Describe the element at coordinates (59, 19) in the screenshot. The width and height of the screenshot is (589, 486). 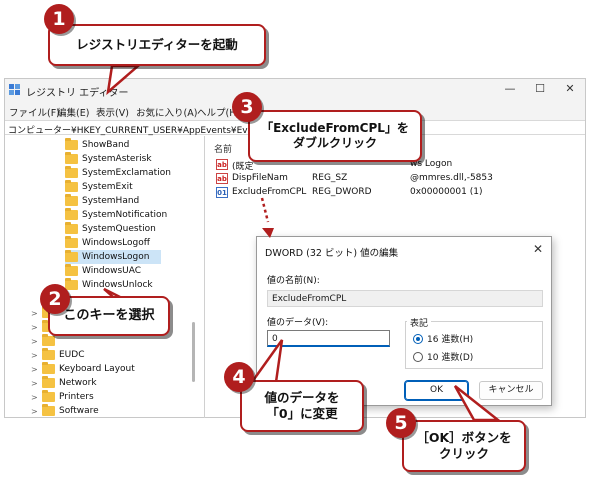
I see `step-badge-1: 1` at that location.